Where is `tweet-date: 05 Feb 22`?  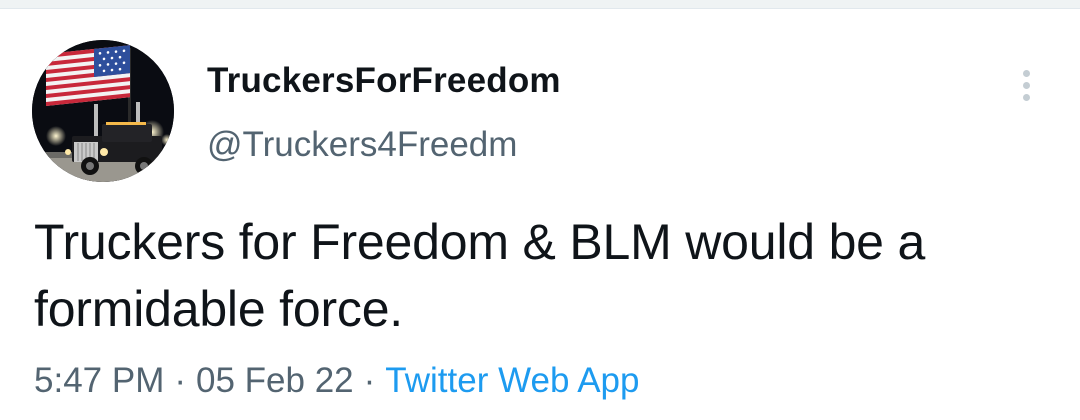 tweet-date: 05 Feb 22 is located at coordinates (275, 380).